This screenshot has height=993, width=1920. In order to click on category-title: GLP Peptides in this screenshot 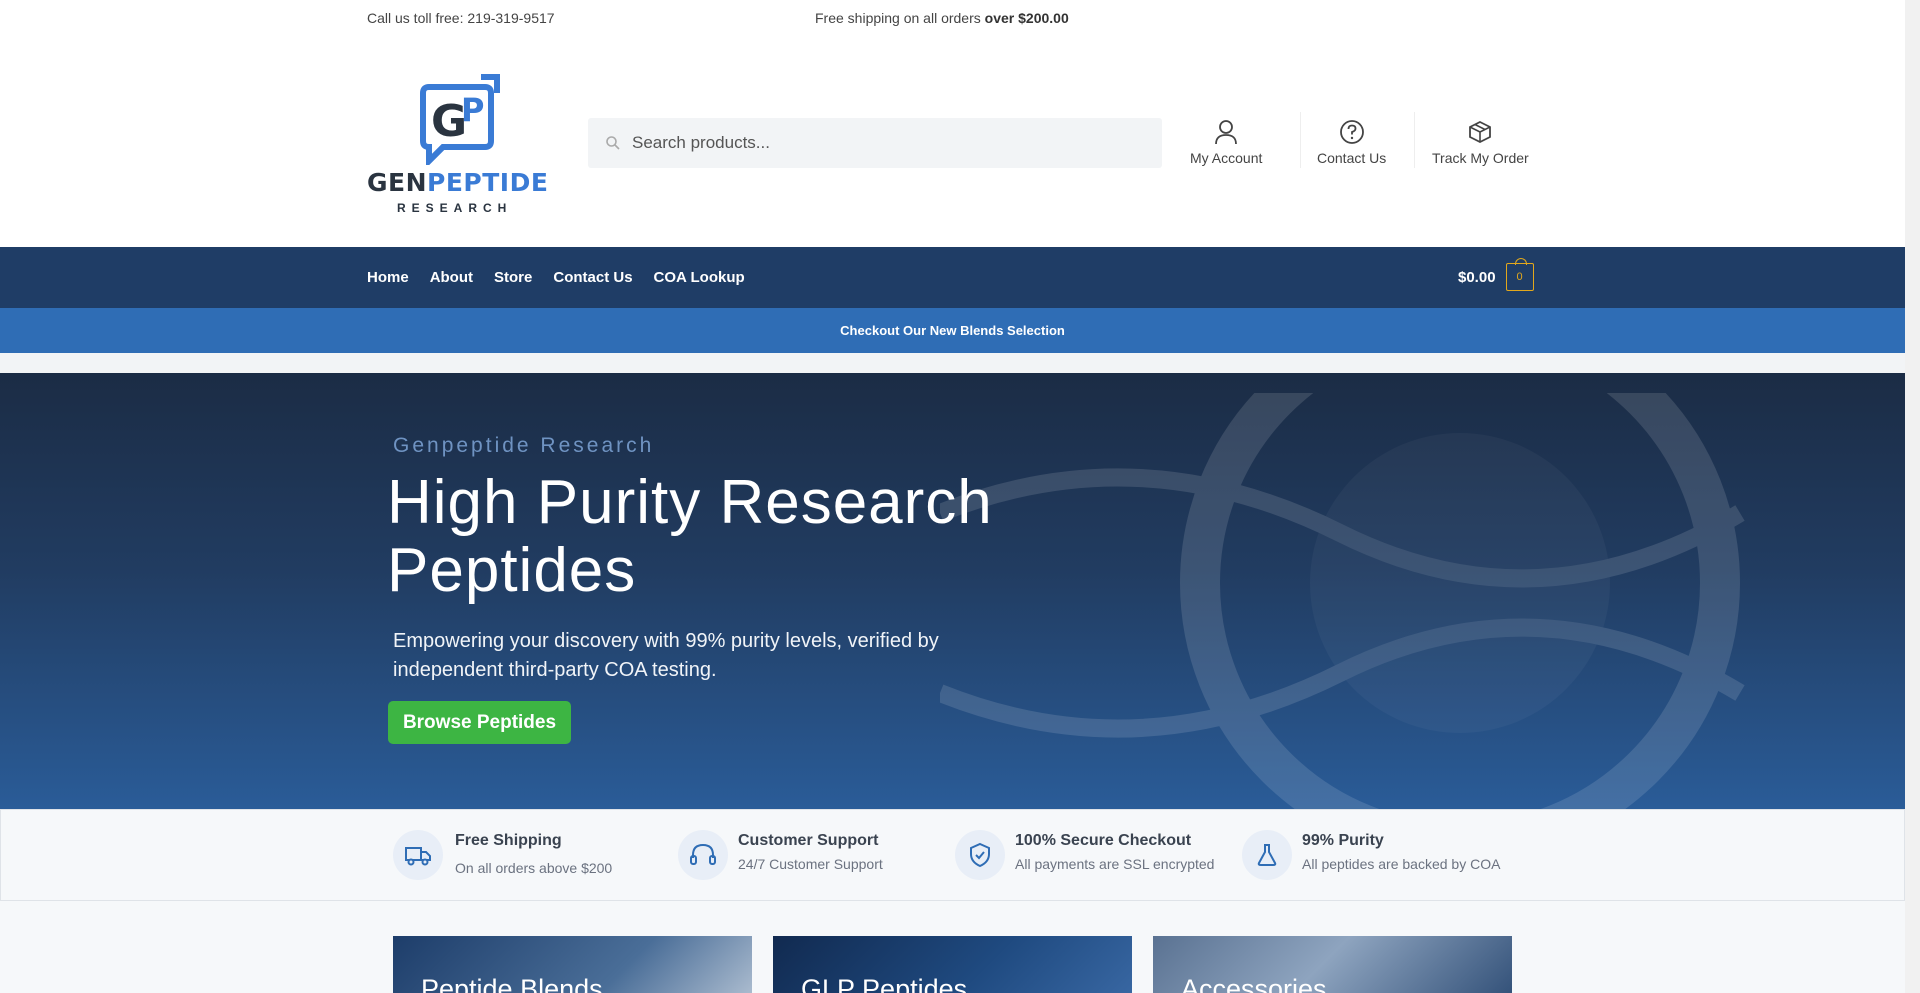, I will do `click(884, 983)`.